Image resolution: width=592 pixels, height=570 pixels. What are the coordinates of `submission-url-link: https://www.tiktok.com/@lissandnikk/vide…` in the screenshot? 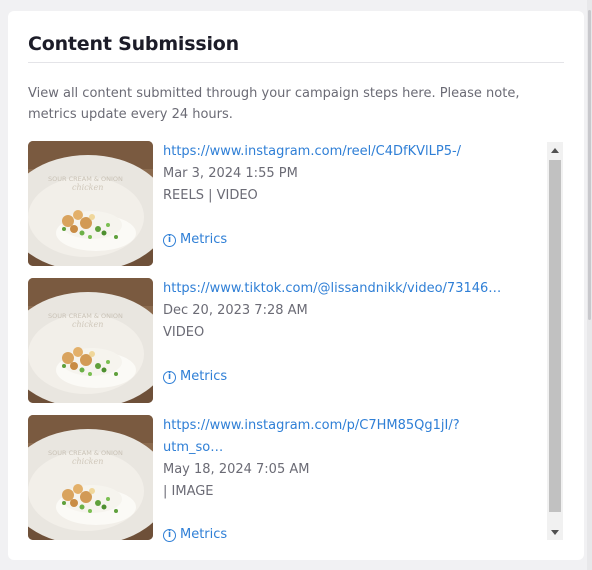 It's located at (348, 289).